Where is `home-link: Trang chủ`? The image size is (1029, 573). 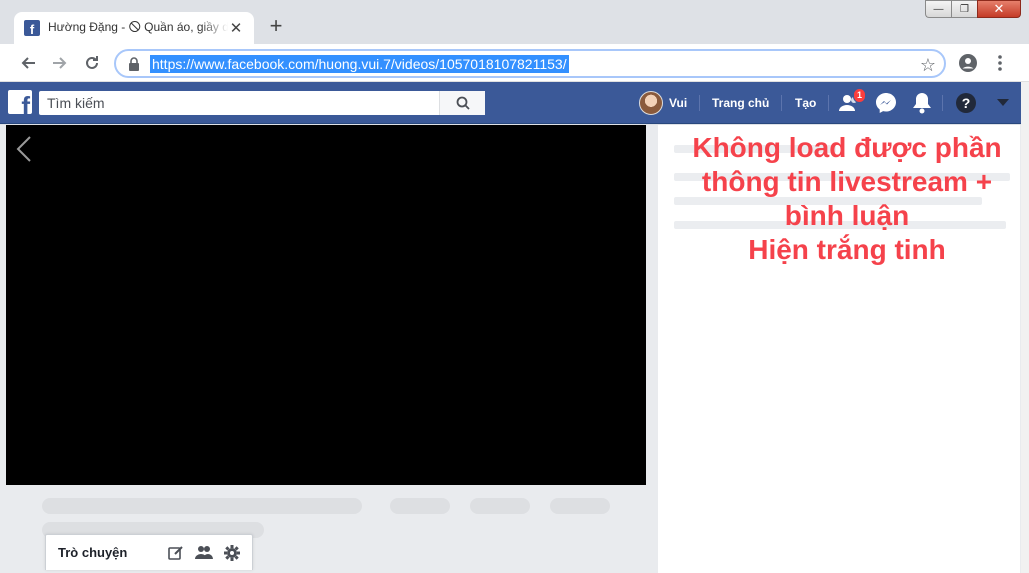
home-link: Trang chủ is located at coordinates (740, 103).